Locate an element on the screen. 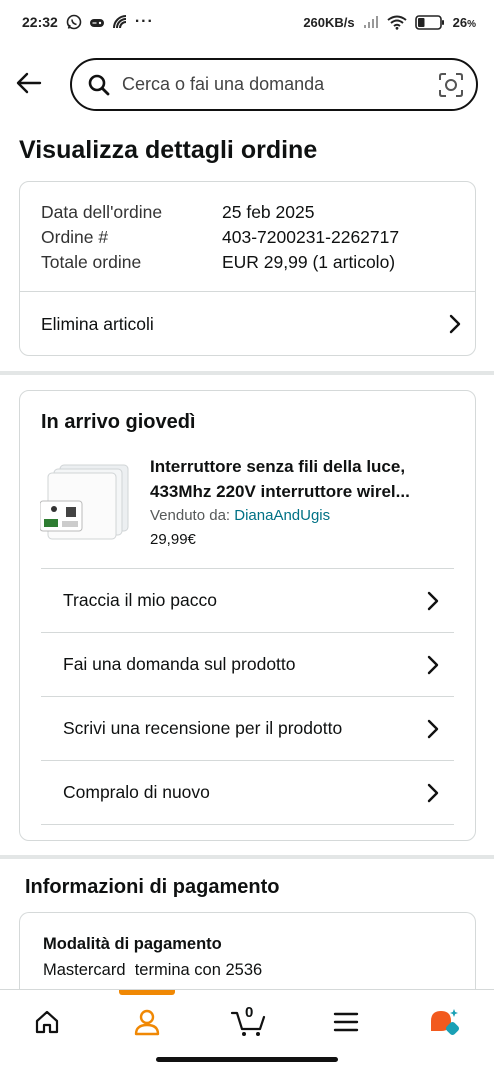 This screenshot has width=494, height=1070. write-review-link: Scrivi una recensione per il prodotto is located at coordinates (251, 728).